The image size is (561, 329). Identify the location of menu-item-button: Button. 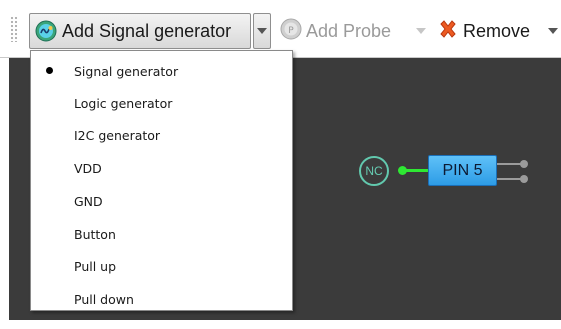
(161, 234).